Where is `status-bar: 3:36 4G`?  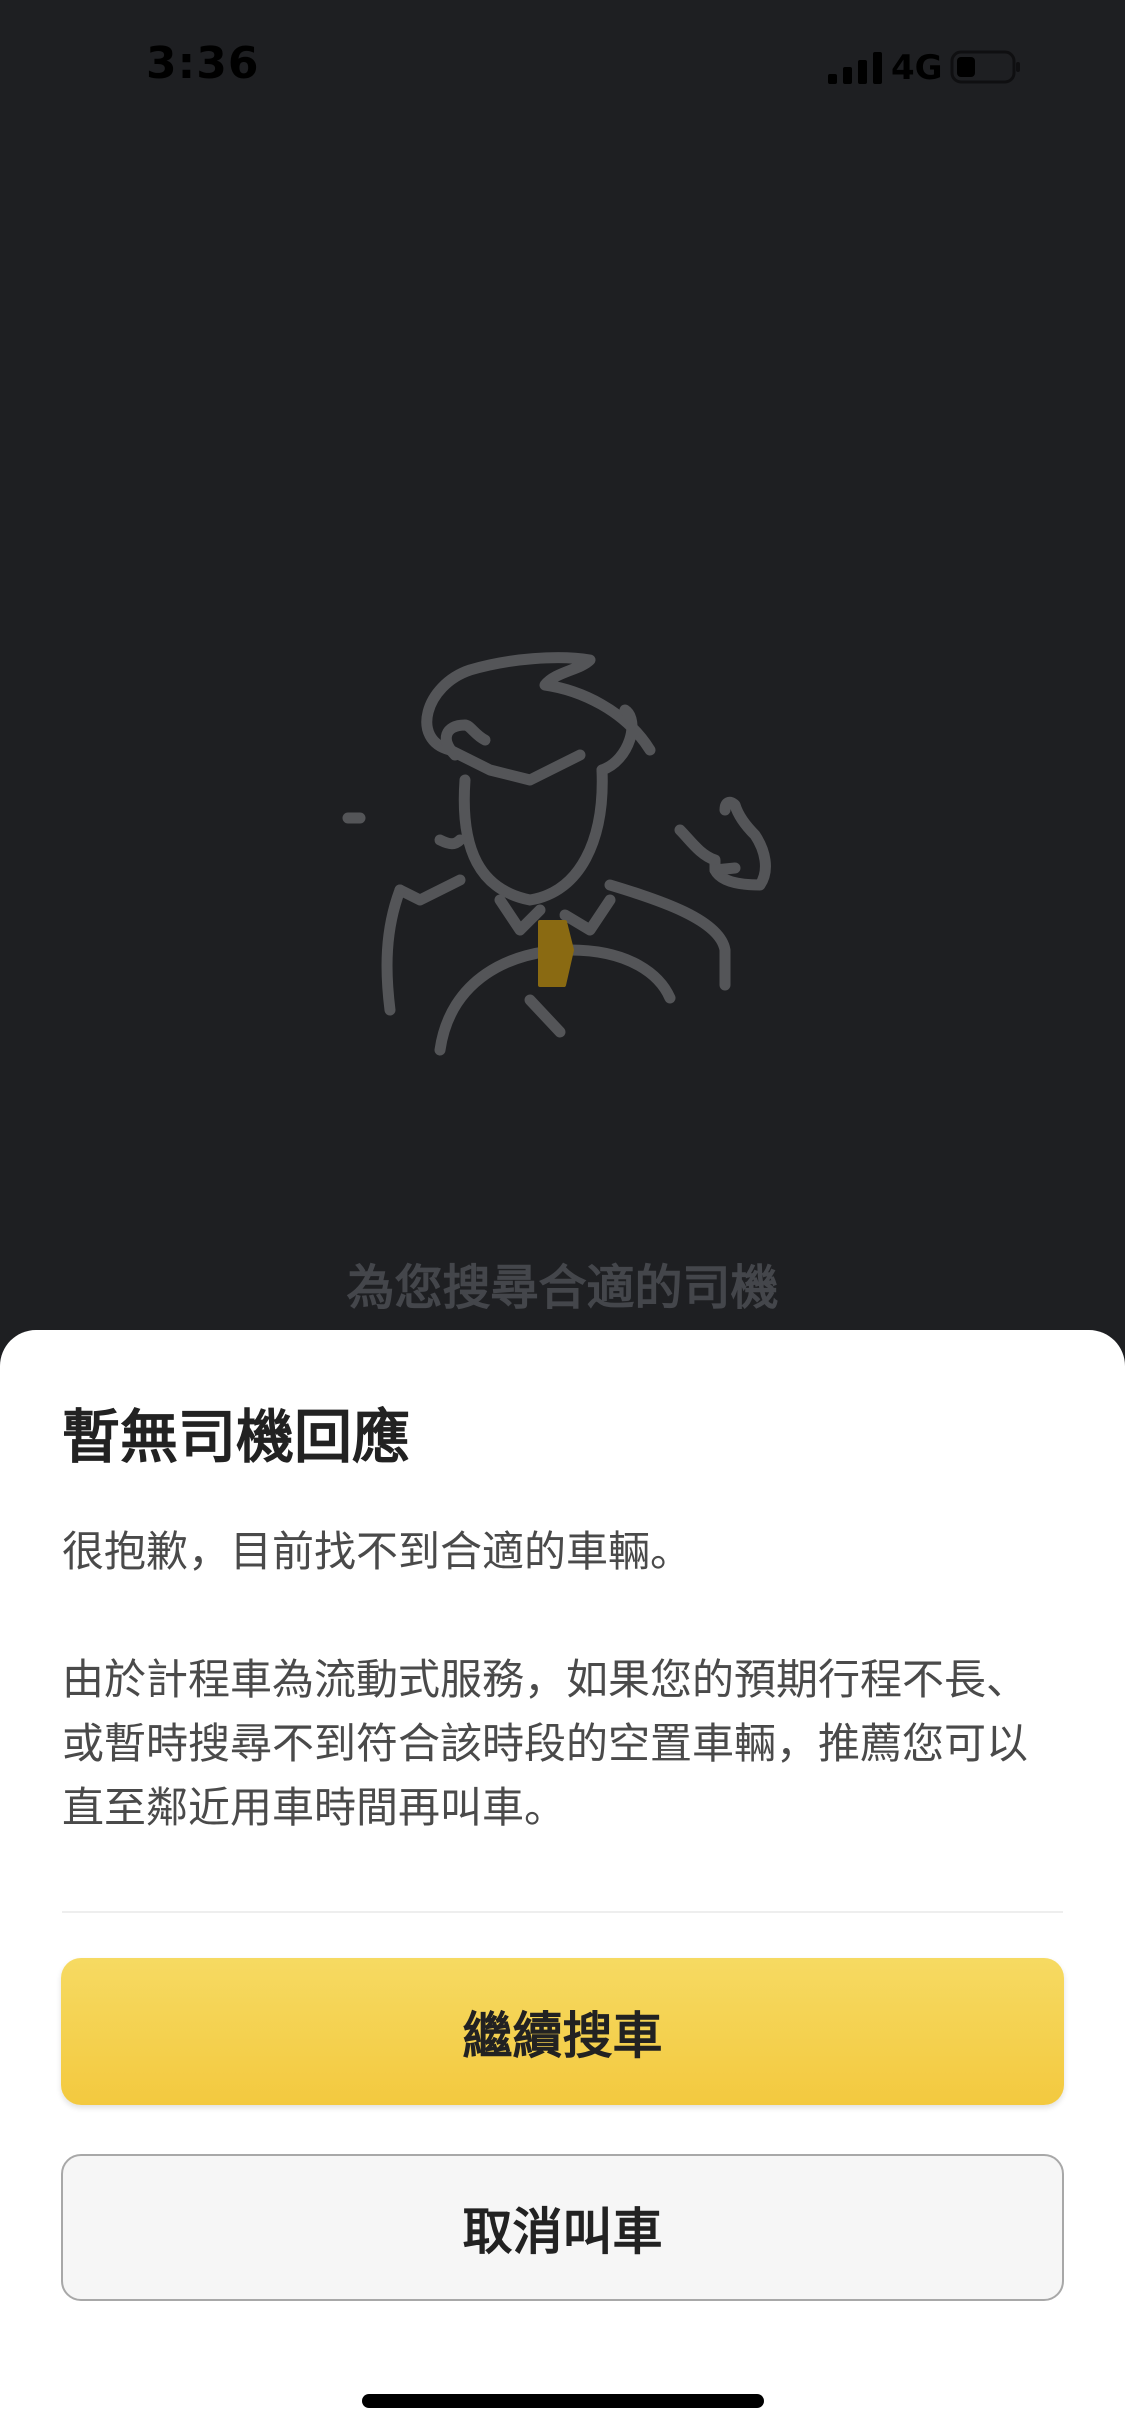
status-bar: 3:36 4G is located at coordinates (562, 66).